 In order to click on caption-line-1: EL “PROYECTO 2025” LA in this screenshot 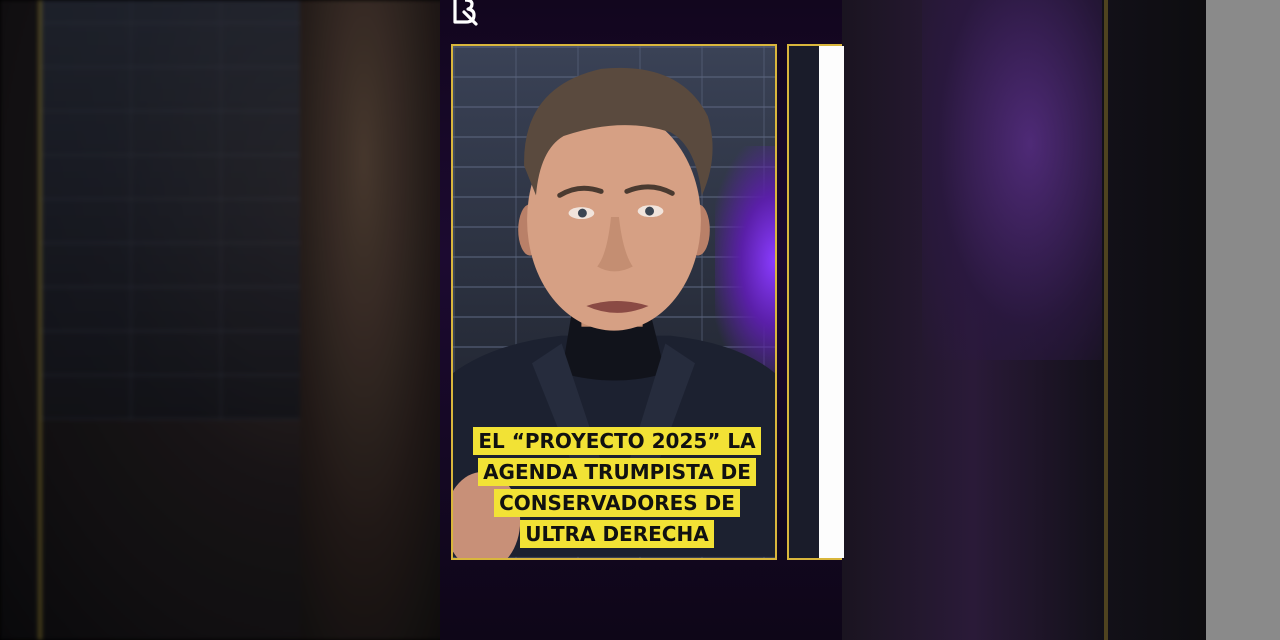, I will do `click(617, 441)`.